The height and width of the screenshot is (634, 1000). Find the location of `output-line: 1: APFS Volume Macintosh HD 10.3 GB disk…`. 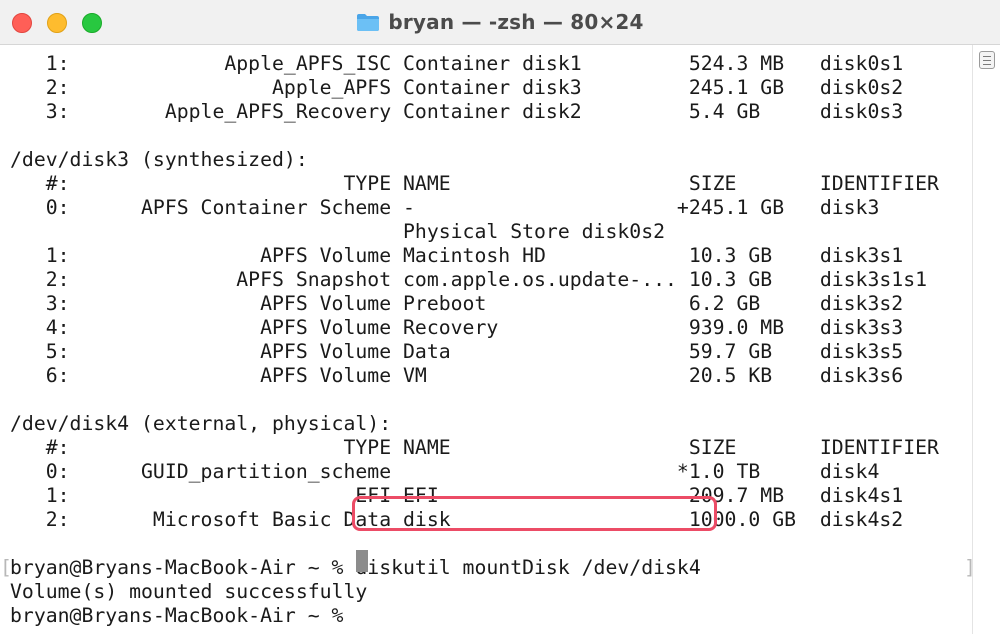

output-line: 1: APFS Volume Macintosh HD 10.3 GB disk… is located at coordinates (457, 255).